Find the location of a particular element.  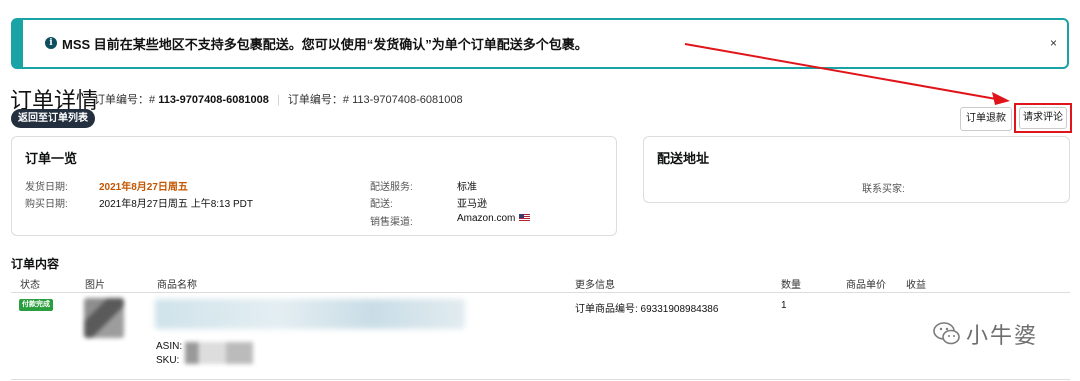

column-header: 更多信息 is located at coordinates (595, 285).